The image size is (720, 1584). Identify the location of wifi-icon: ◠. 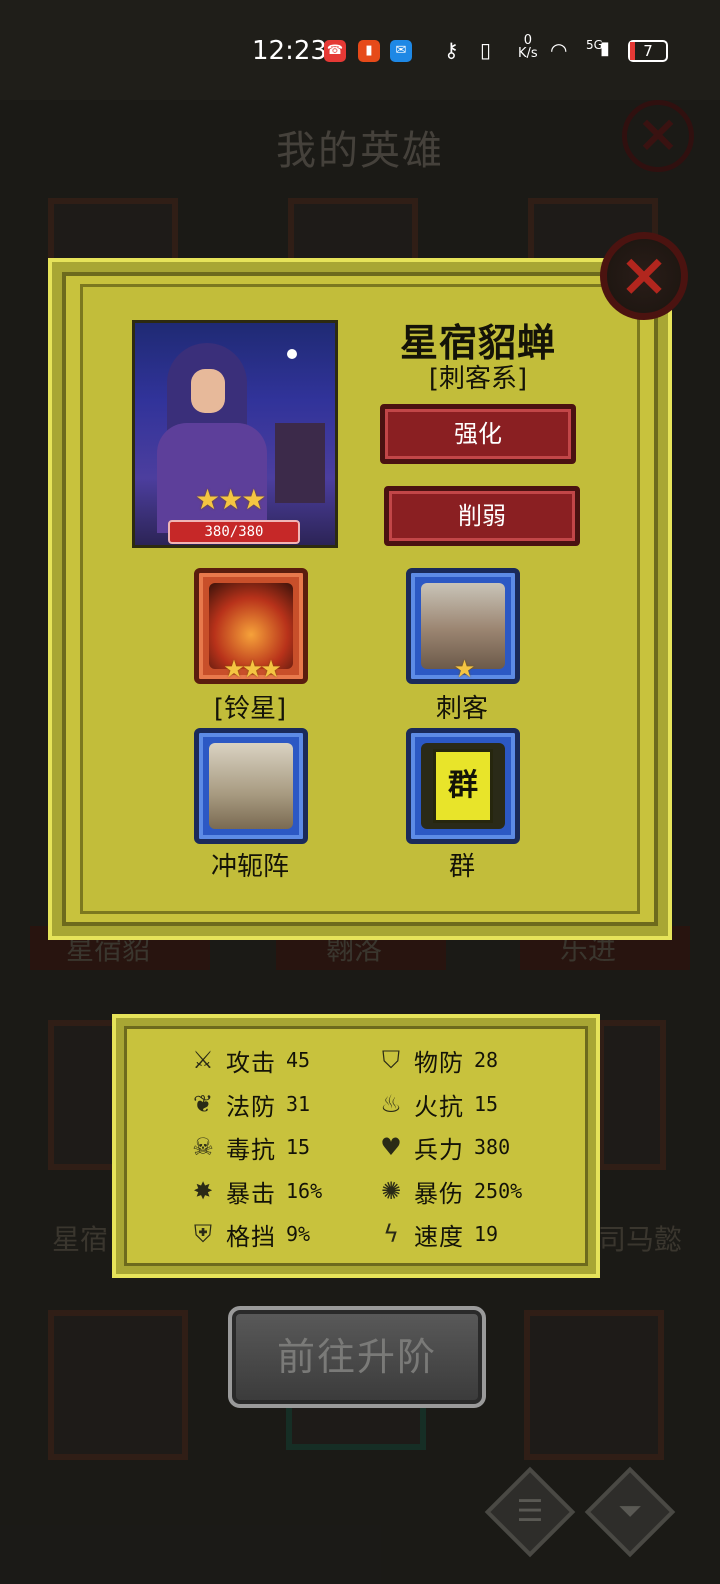
(559, 50).